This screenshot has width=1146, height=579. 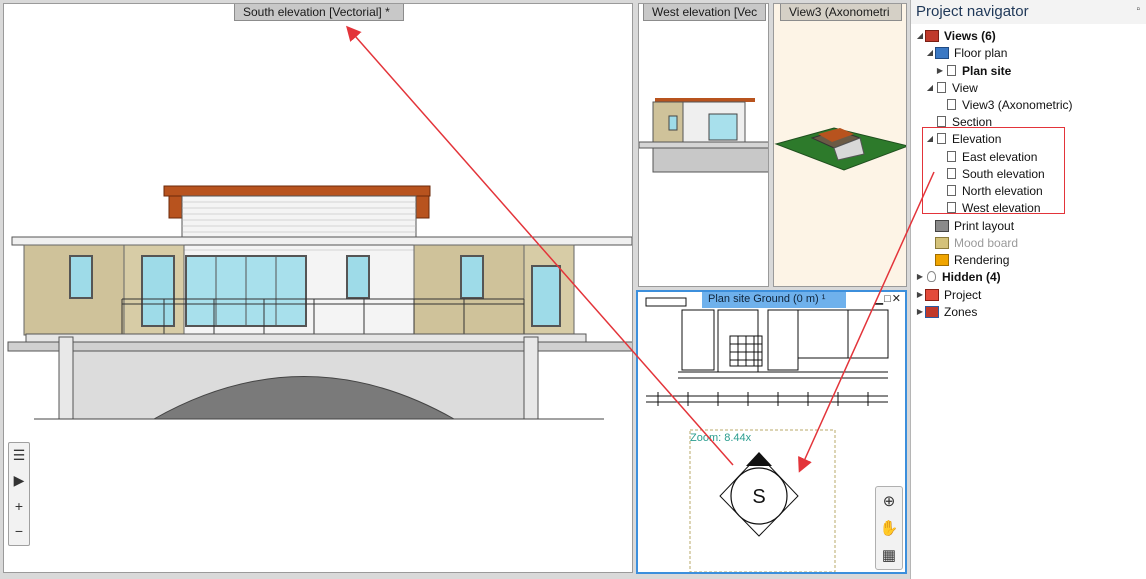 What do you see at coordinates (889, 554) in the screenshot?
I see `layout-icon: ▦` at bounding box center [889, 554].